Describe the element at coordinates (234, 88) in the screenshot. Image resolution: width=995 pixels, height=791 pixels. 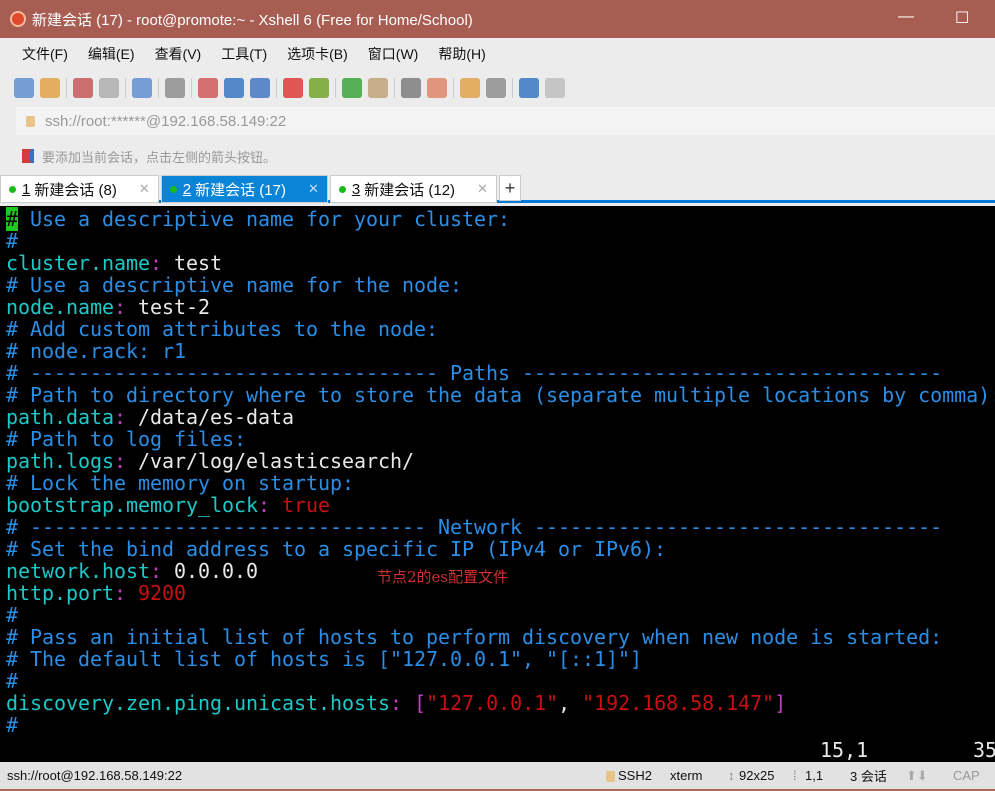
I see `globe-icon` at that location.